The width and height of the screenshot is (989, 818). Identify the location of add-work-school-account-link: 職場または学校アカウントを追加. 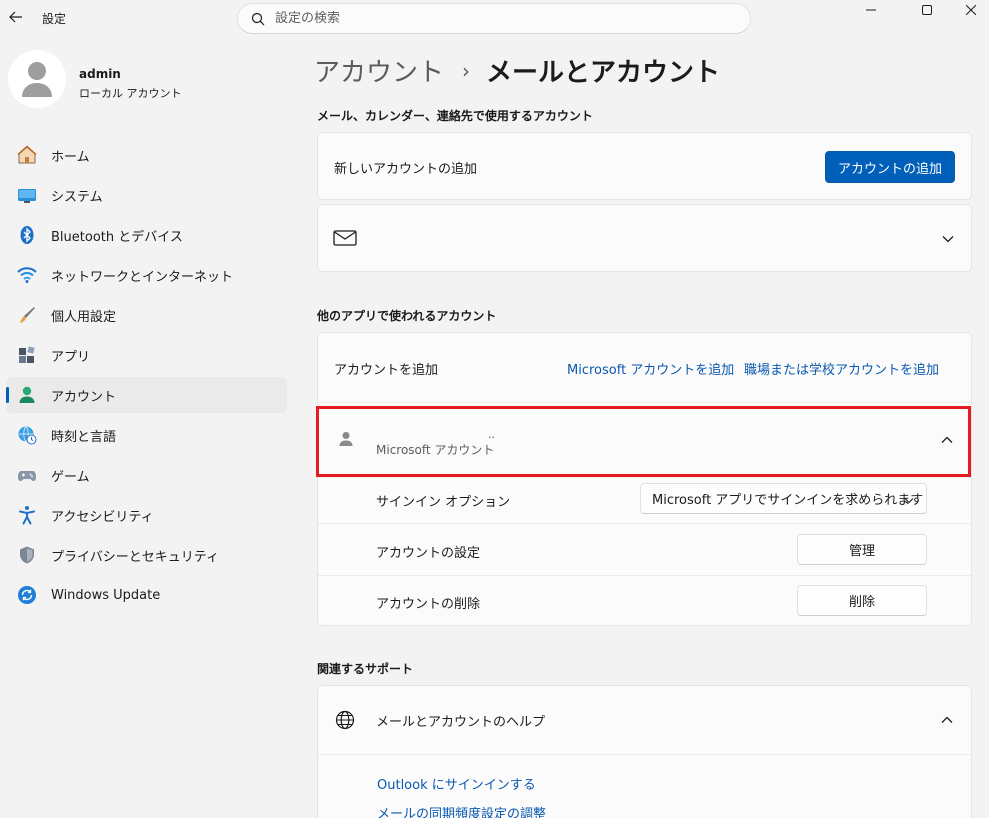
(841, 368).